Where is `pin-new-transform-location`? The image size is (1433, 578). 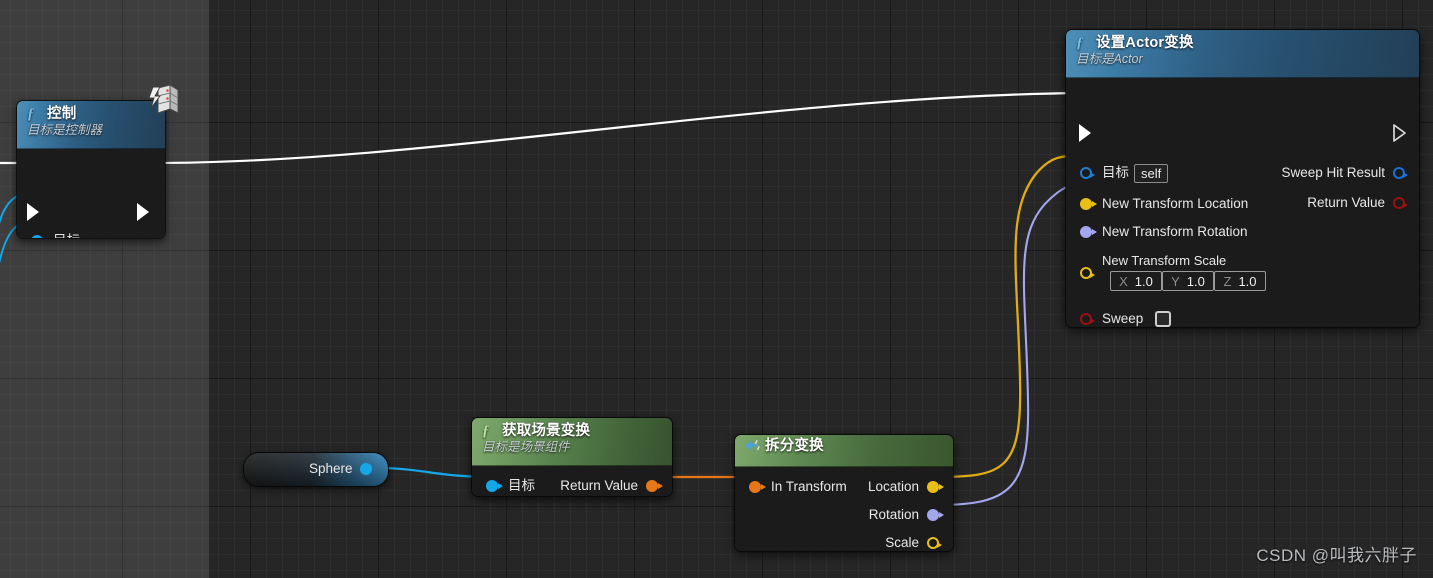 pin-new-transform-location is located at coordinates (1088, 204).